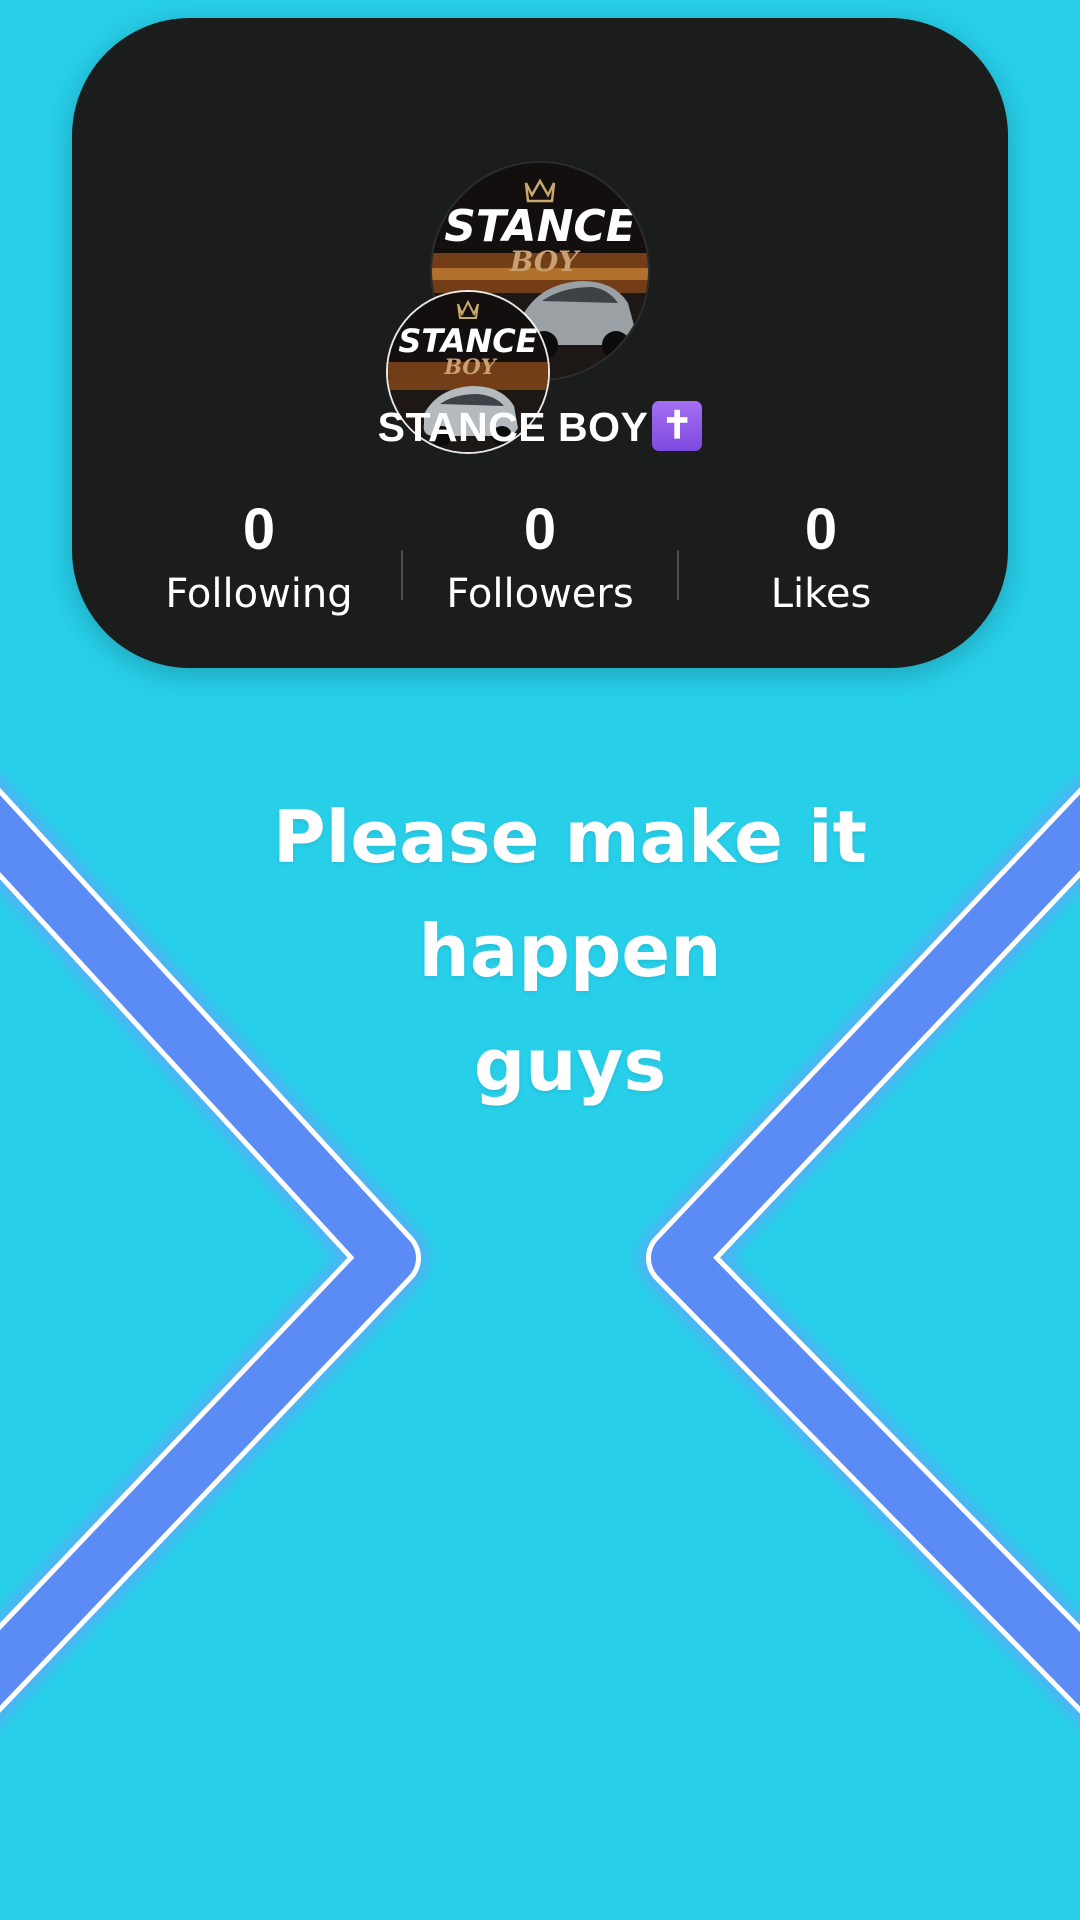 Image resolution: width=1080 pixels, height=1920 pixels. Describe the element at coordinates (259, 529) in the screenshot. I see `stat-following-value: 0` at that location.